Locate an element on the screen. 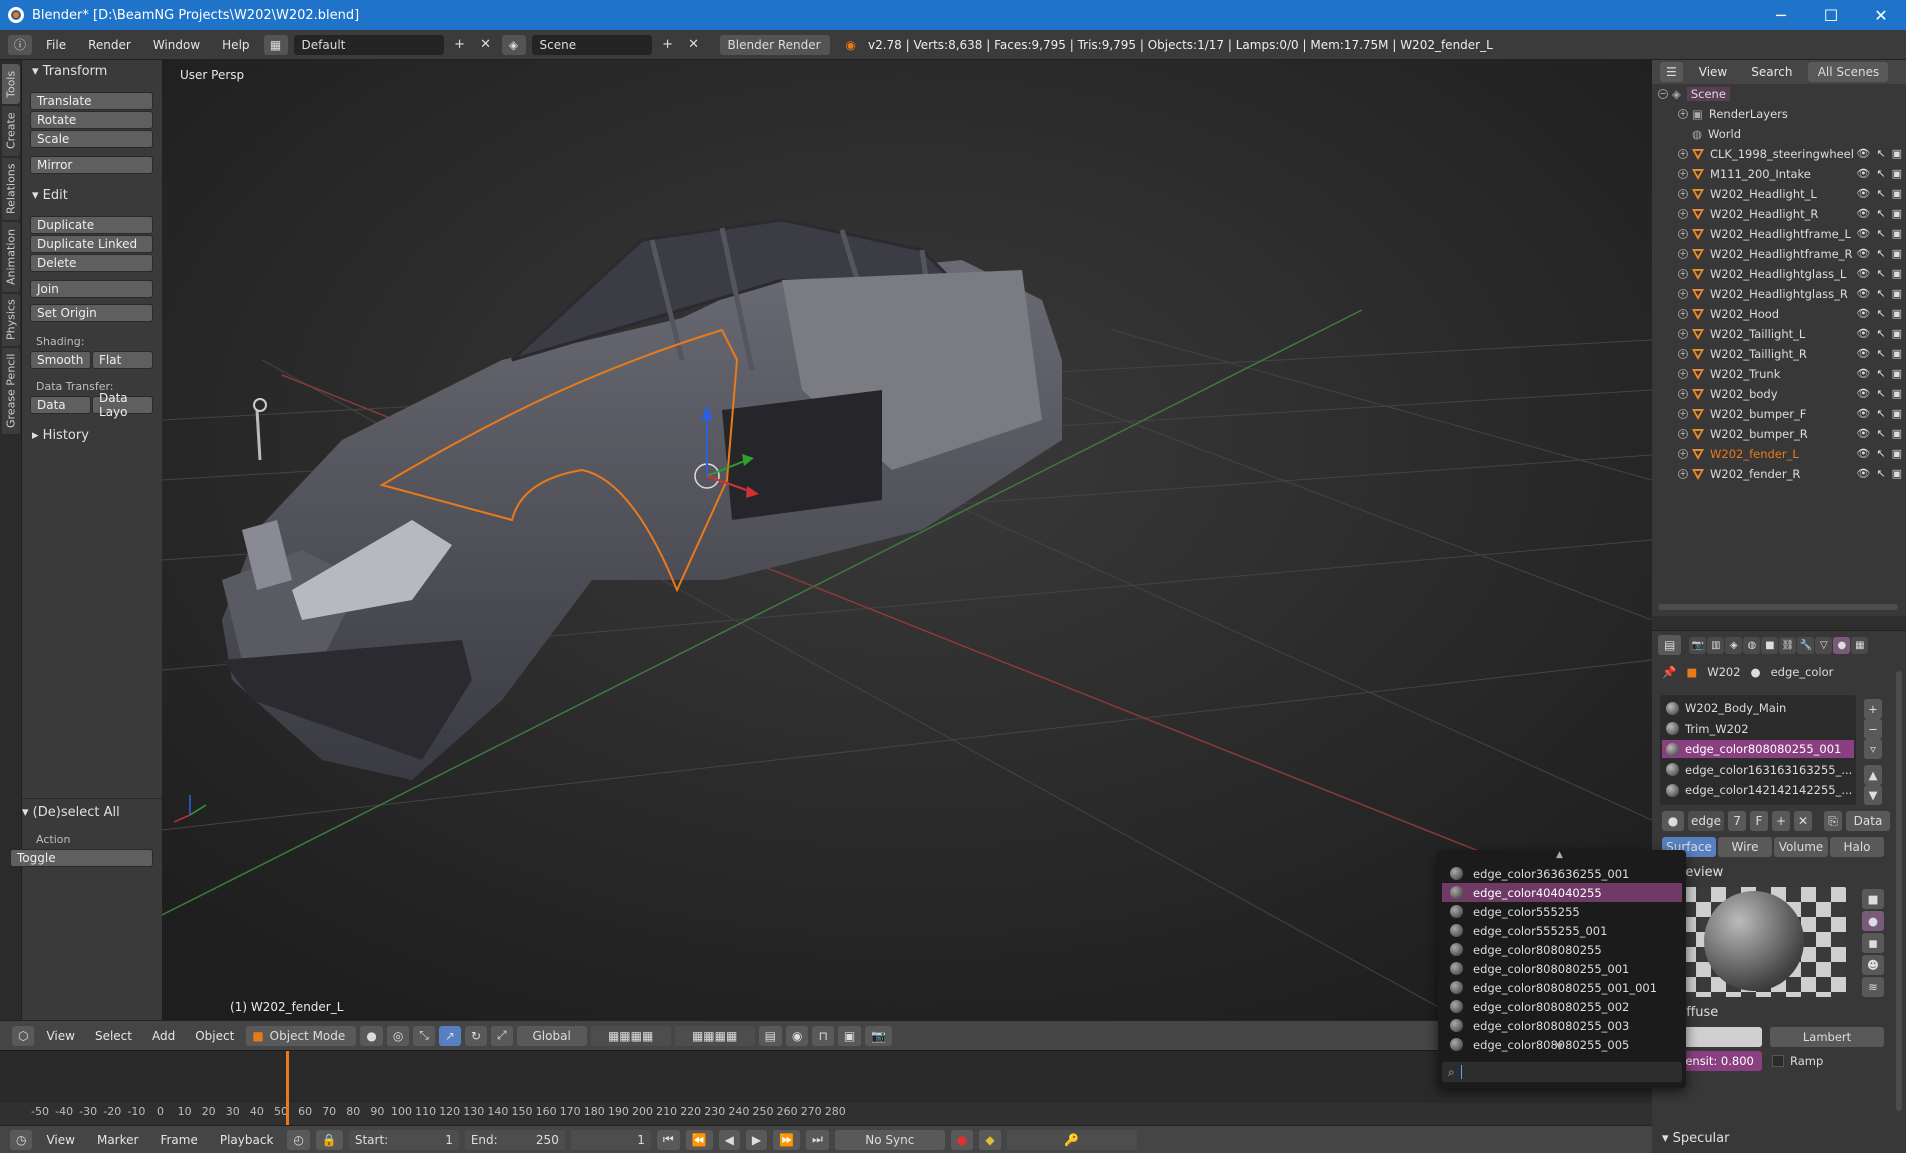 This screenshot has height=1153, width=1906. material-dropdown-item: edge_color808080255_002 is located at coordinates (1562, 1006).